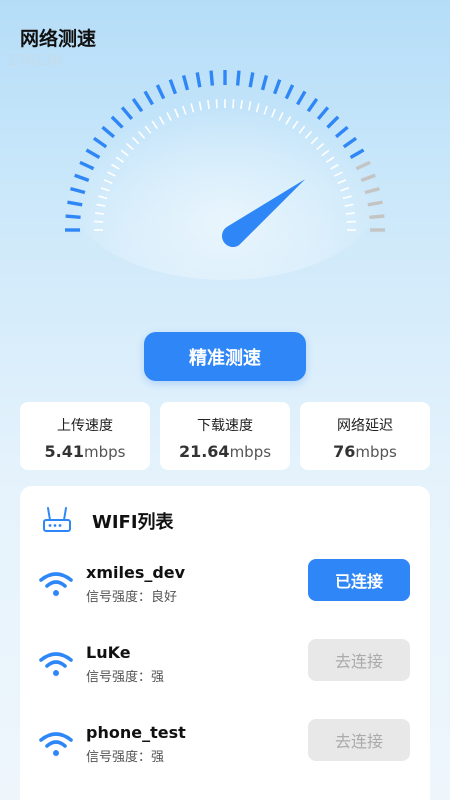 The image size is (450, 800). I want to click on download-speed-card: 下载速度 21.64mbps, so click(225, 436).